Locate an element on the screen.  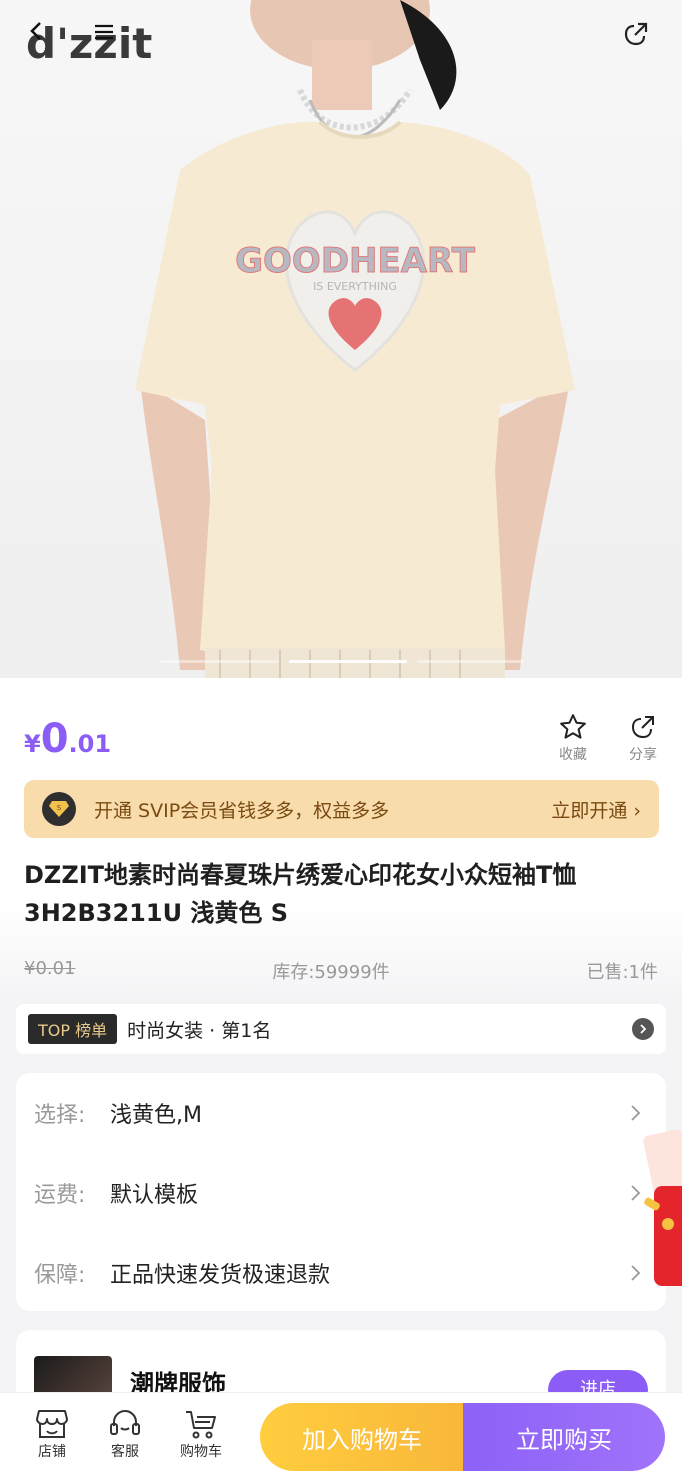
price-row: ¥ 0 .01 收藏 分享 is located at coordinates (344, 740).